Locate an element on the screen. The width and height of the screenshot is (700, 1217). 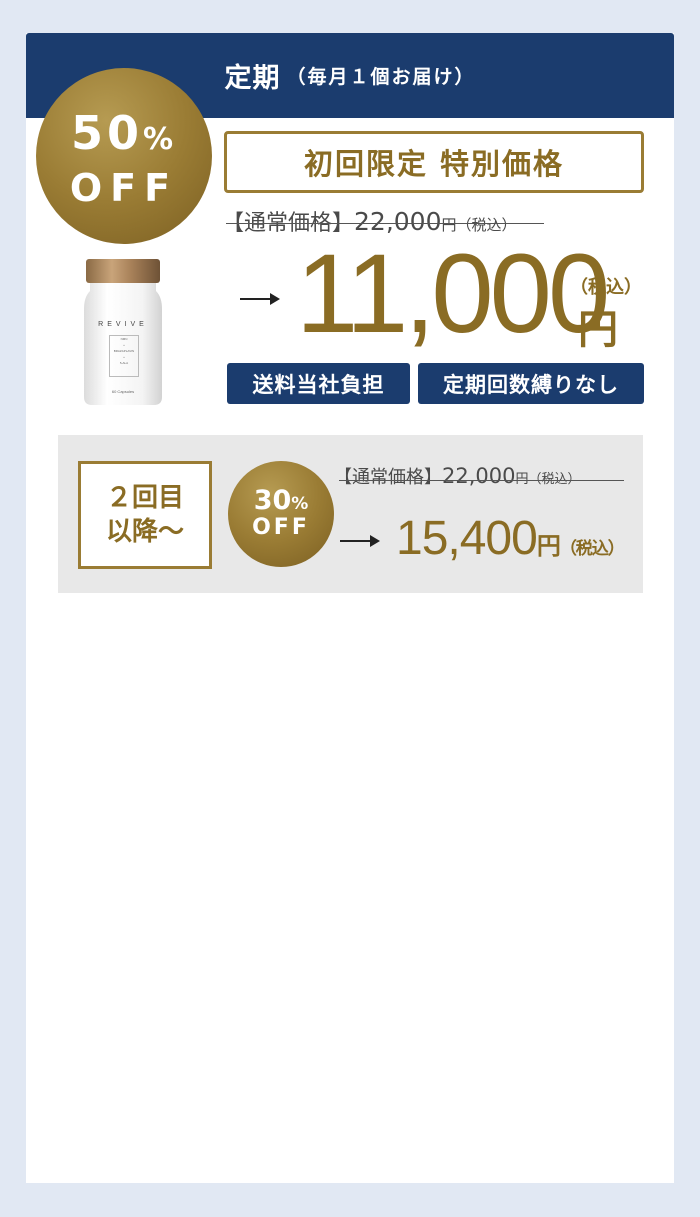
header-subtitle: （毎月１個お届け） is located at coordinates (381, 77).